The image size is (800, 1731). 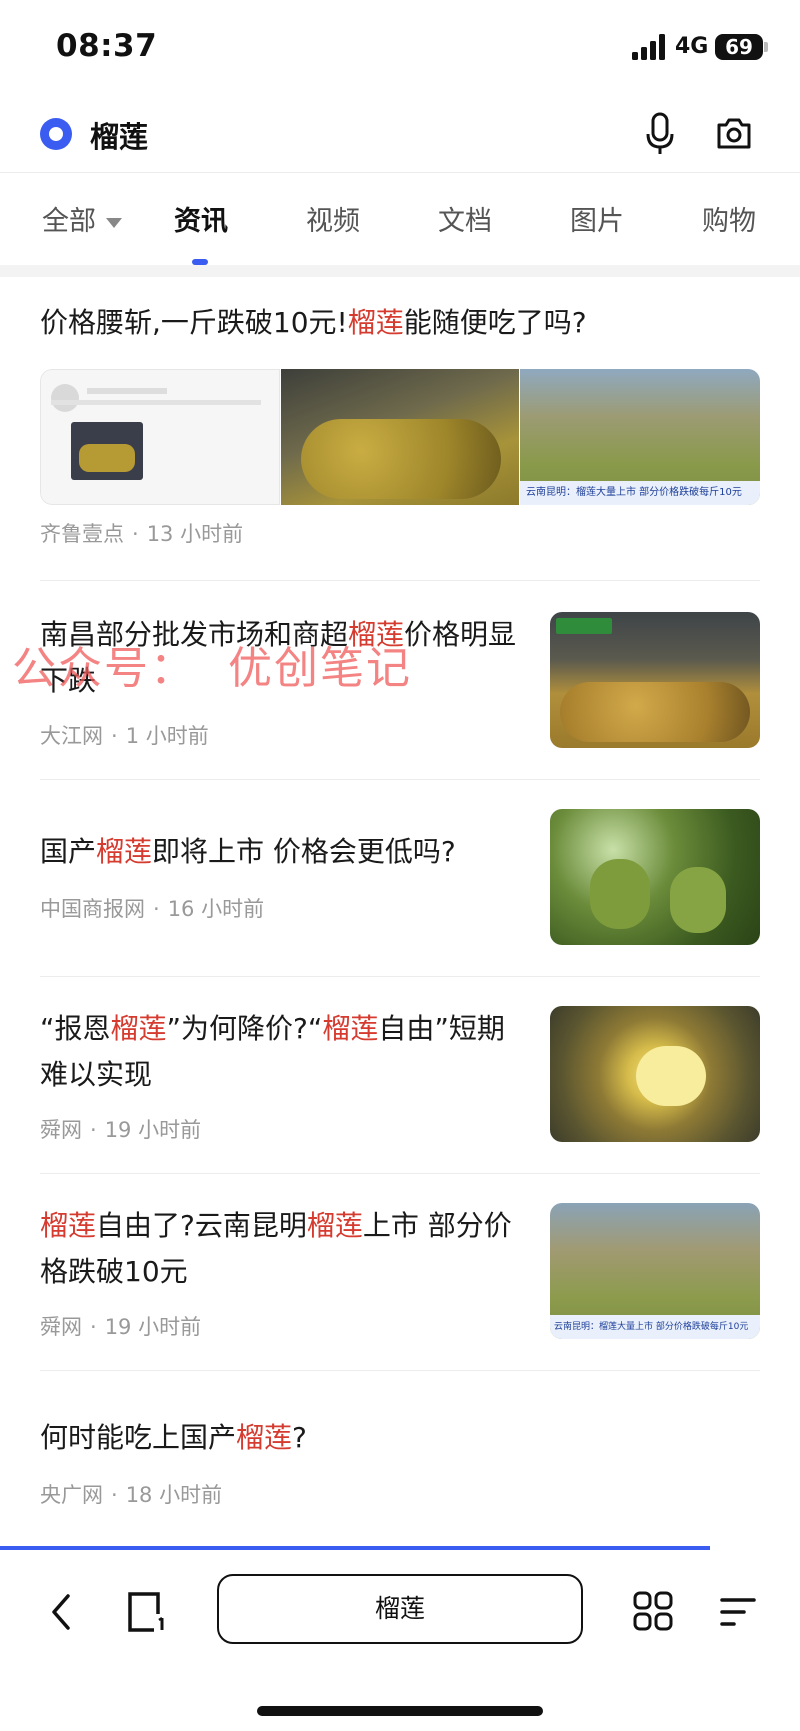 I want to click on news-meta: 央广网 · 18 小时前, so click(x=131, y=1495).